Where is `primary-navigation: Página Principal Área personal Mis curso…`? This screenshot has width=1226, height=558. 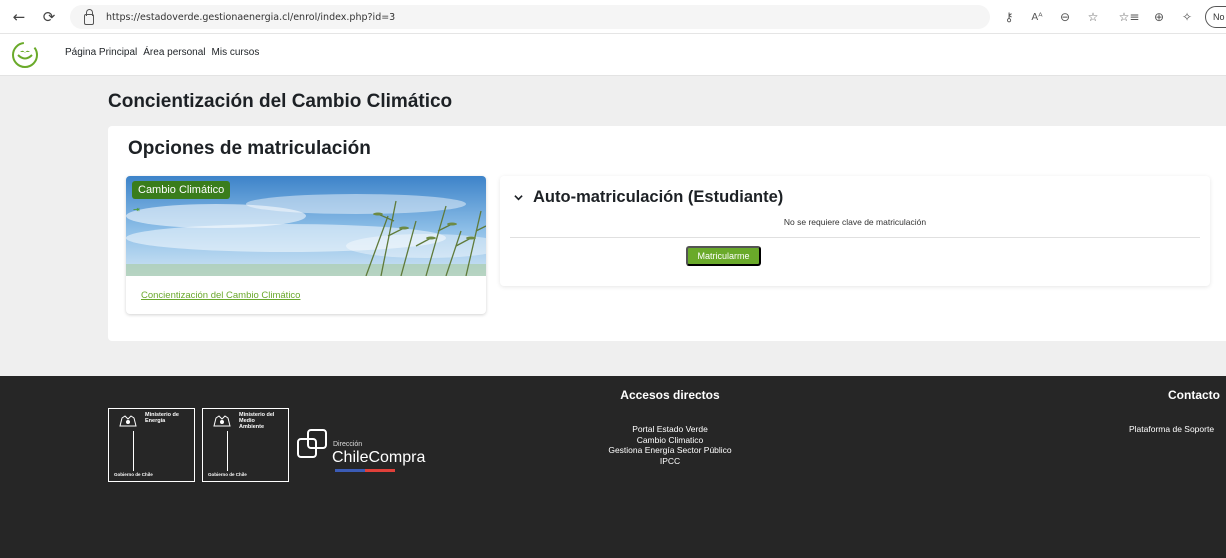 primary-navigation: Página Principal Área personal Mis curso… is located at coordinates (162, 52).